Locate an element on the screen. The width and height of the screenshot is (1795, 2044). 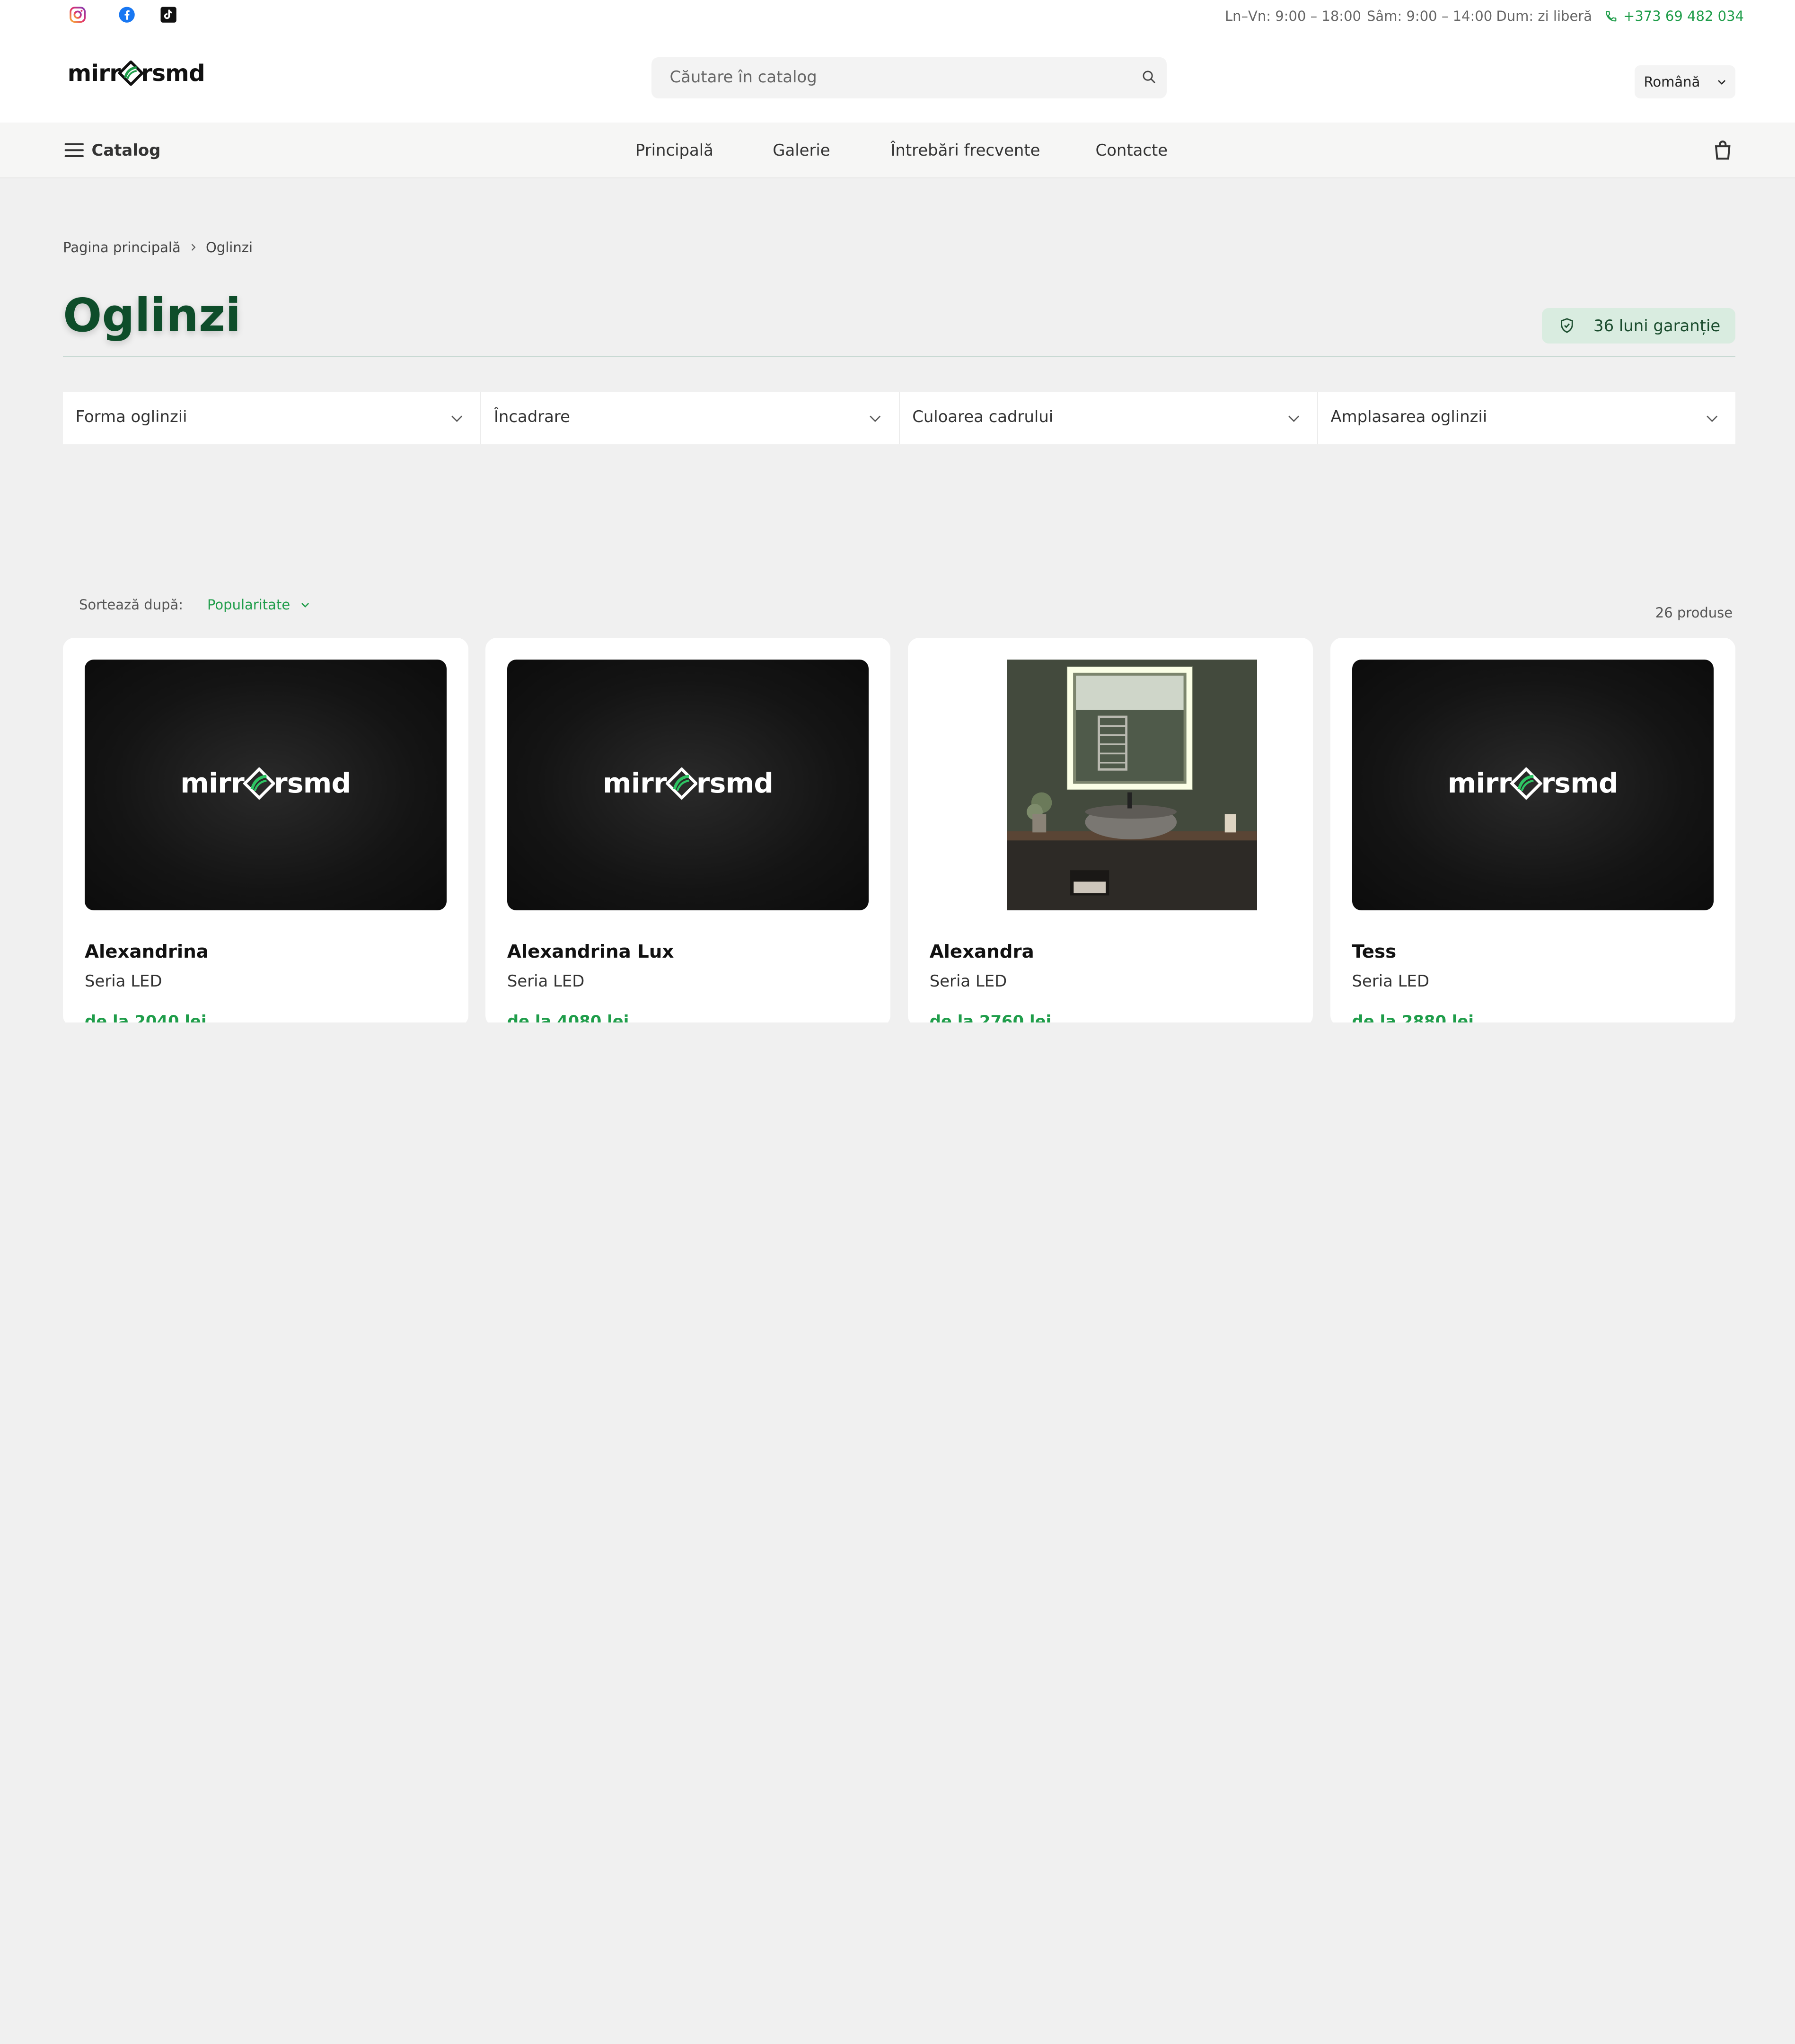
chevron-right-icon is located at coordinates (194, 247).